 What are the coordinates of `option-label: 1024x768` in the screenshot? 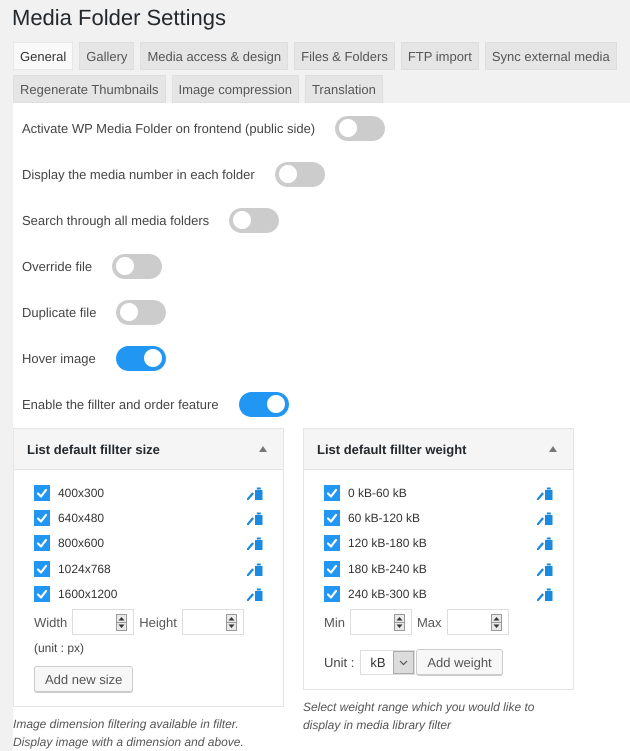 It's located at (84, 569).